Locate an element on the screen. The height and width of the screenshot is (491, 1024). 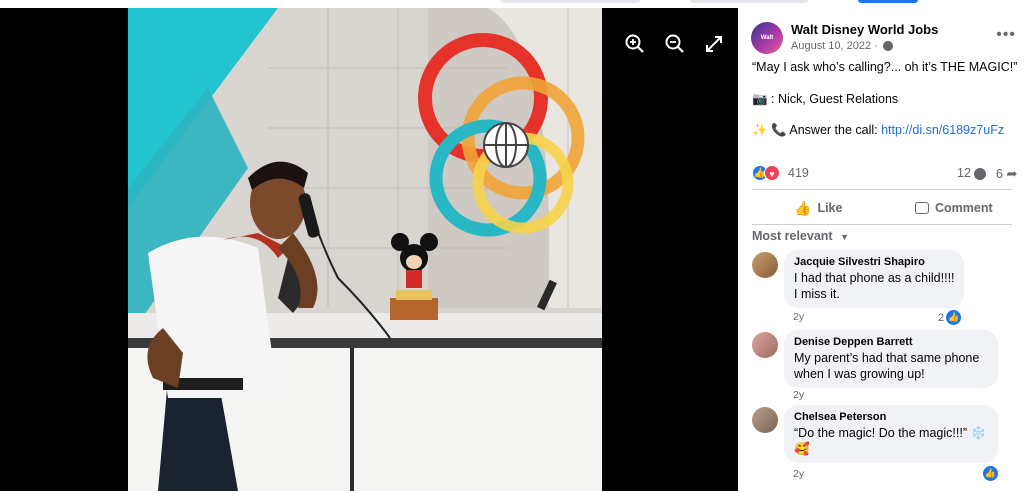
fullscreen-icon is located at coordinates (714, 44).